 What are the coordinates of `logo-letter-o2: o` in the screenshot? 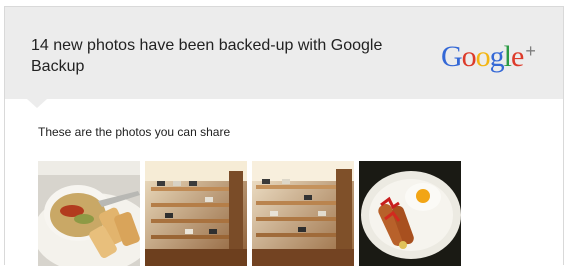 It's located at (483, 56).